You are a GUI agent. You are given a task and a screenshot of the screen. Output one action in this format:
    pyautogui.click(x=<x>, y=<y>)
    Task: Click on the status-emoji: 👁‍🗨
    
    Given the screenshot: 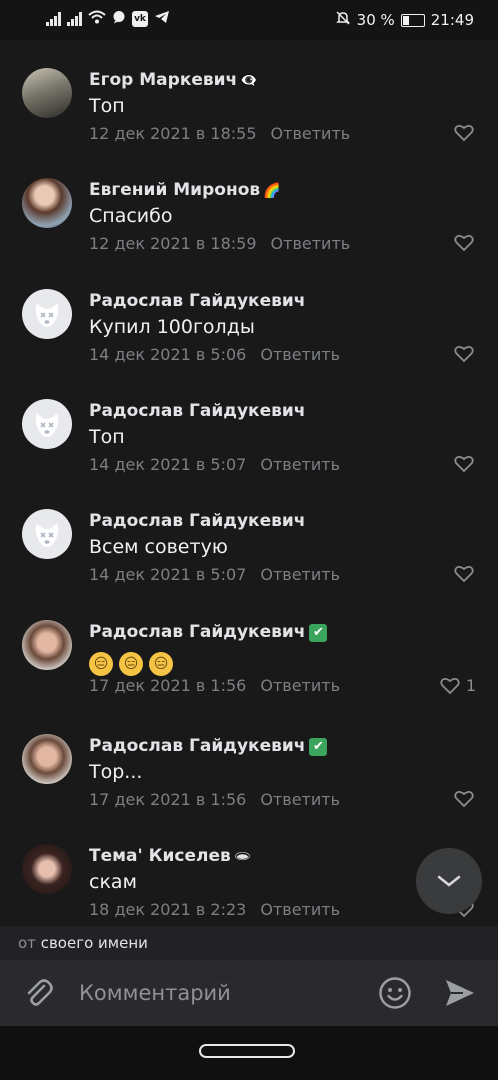 What is the action you would take?
    pyautogui.click(x=249, y=81)
    